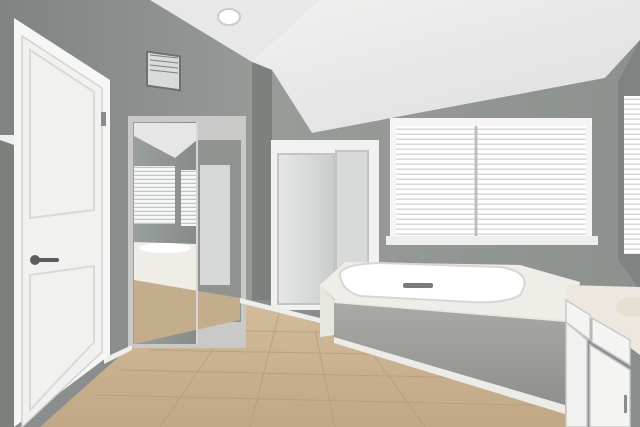 The width and height of the screenshot is (640, 427). What do you see at coordinates (418, 285) in the screenshot?
I see `tub-faucet` at bounding box center [418, 285].